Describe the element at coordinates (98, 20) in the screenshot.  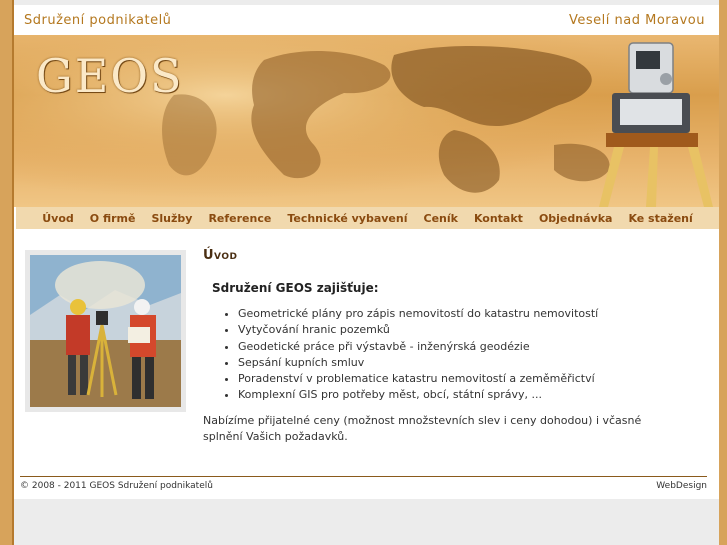
I see `org-name: Sdružení podnikatelů` at that location.